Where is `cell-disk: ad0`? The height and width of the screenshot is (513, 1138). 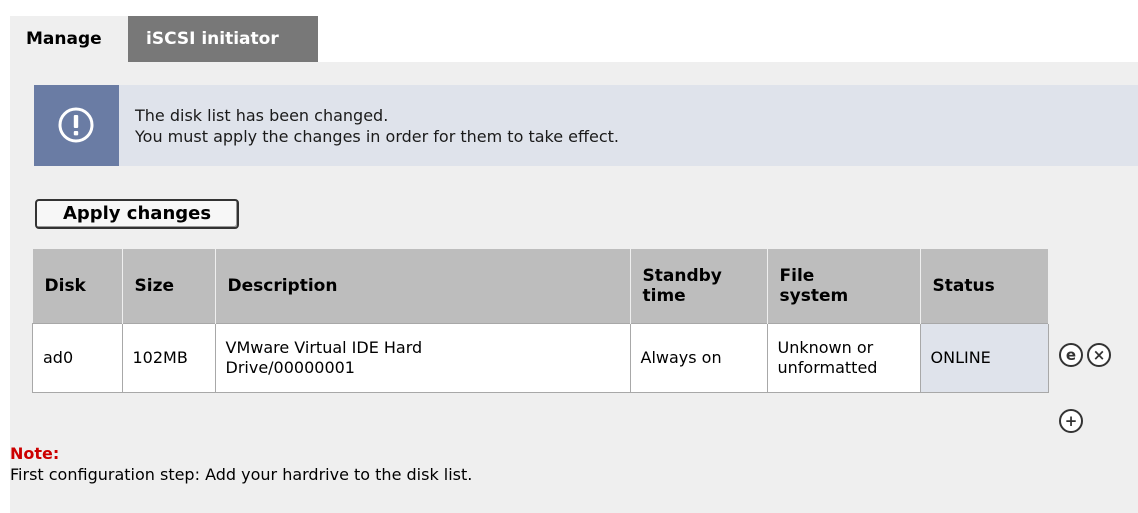 cell-disk: ad0 is located at coordinates (77, 358).